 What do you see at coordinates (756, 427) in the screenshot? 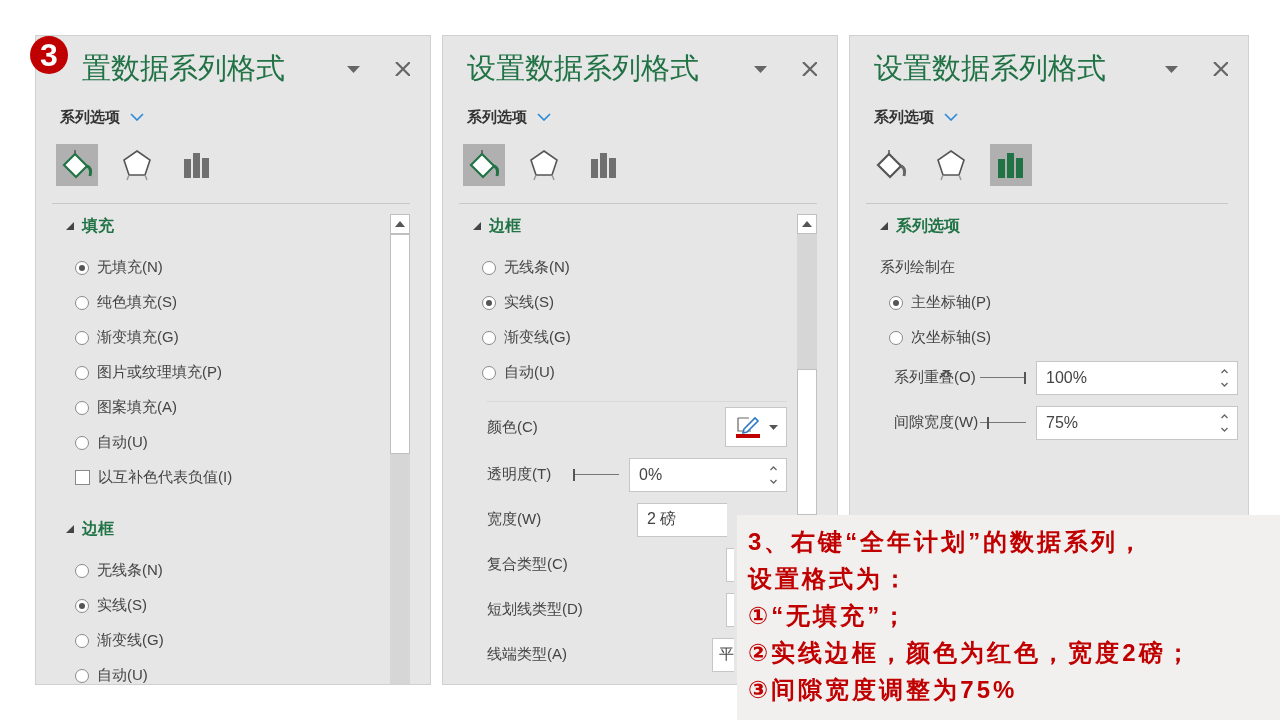
I see `color-picker-button` at bounding box center [756, 427].